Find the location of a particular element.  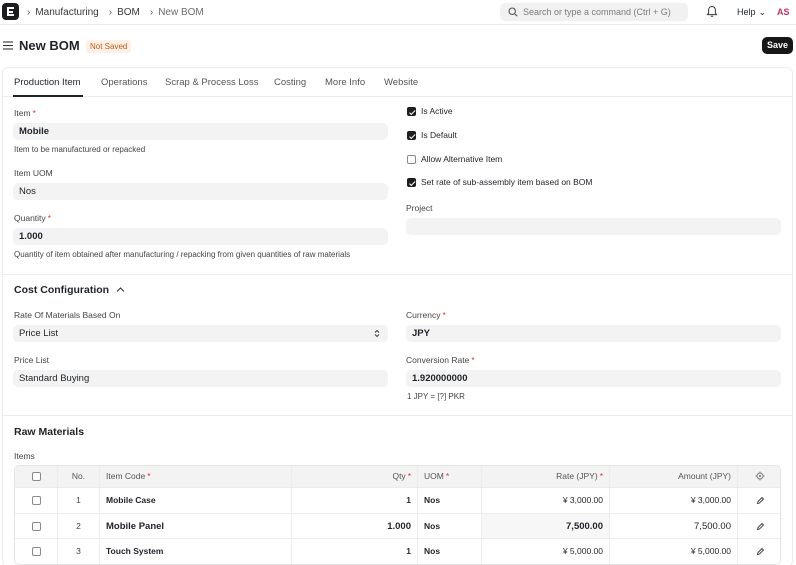

rate-materials-label: Rate Of Materials Based On is located at coordinates (67, 315).